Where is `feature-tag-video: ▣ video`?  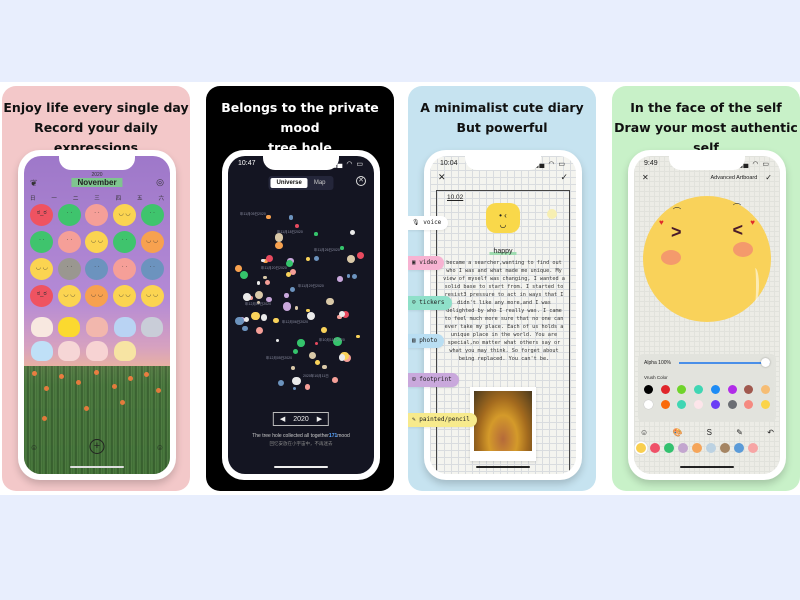 feature-tag-video: ▣ video is located at coordinates (426, 263).